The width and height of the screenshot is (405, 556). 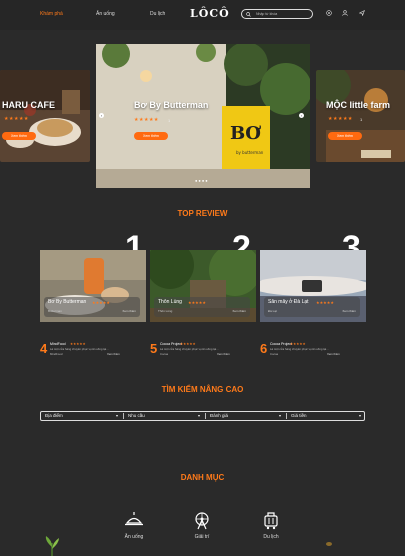 I want to click on review-row-4-more: Xem thêm, so click(x=113, y=354).